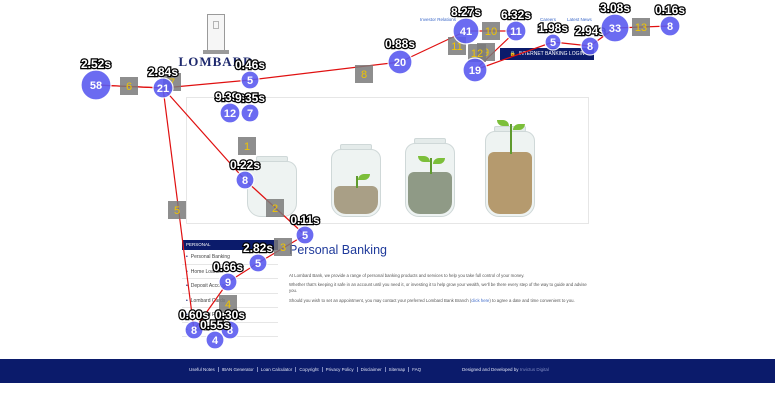 The width and height of the screenshot is (775, 404). I want to click on svg-text: 20, so click(400, 63).